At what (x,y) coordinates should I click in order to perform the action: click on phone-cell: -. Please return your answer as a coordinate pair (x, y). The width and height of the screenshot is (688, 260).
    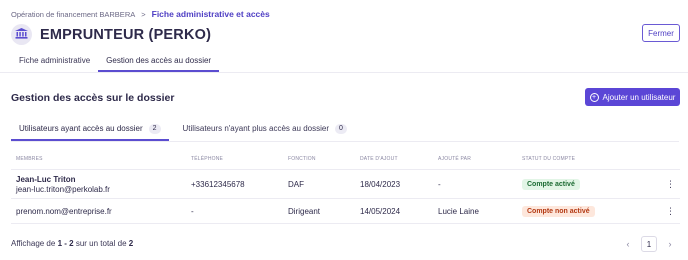
    Looking at the image, I should click on (192, 211).